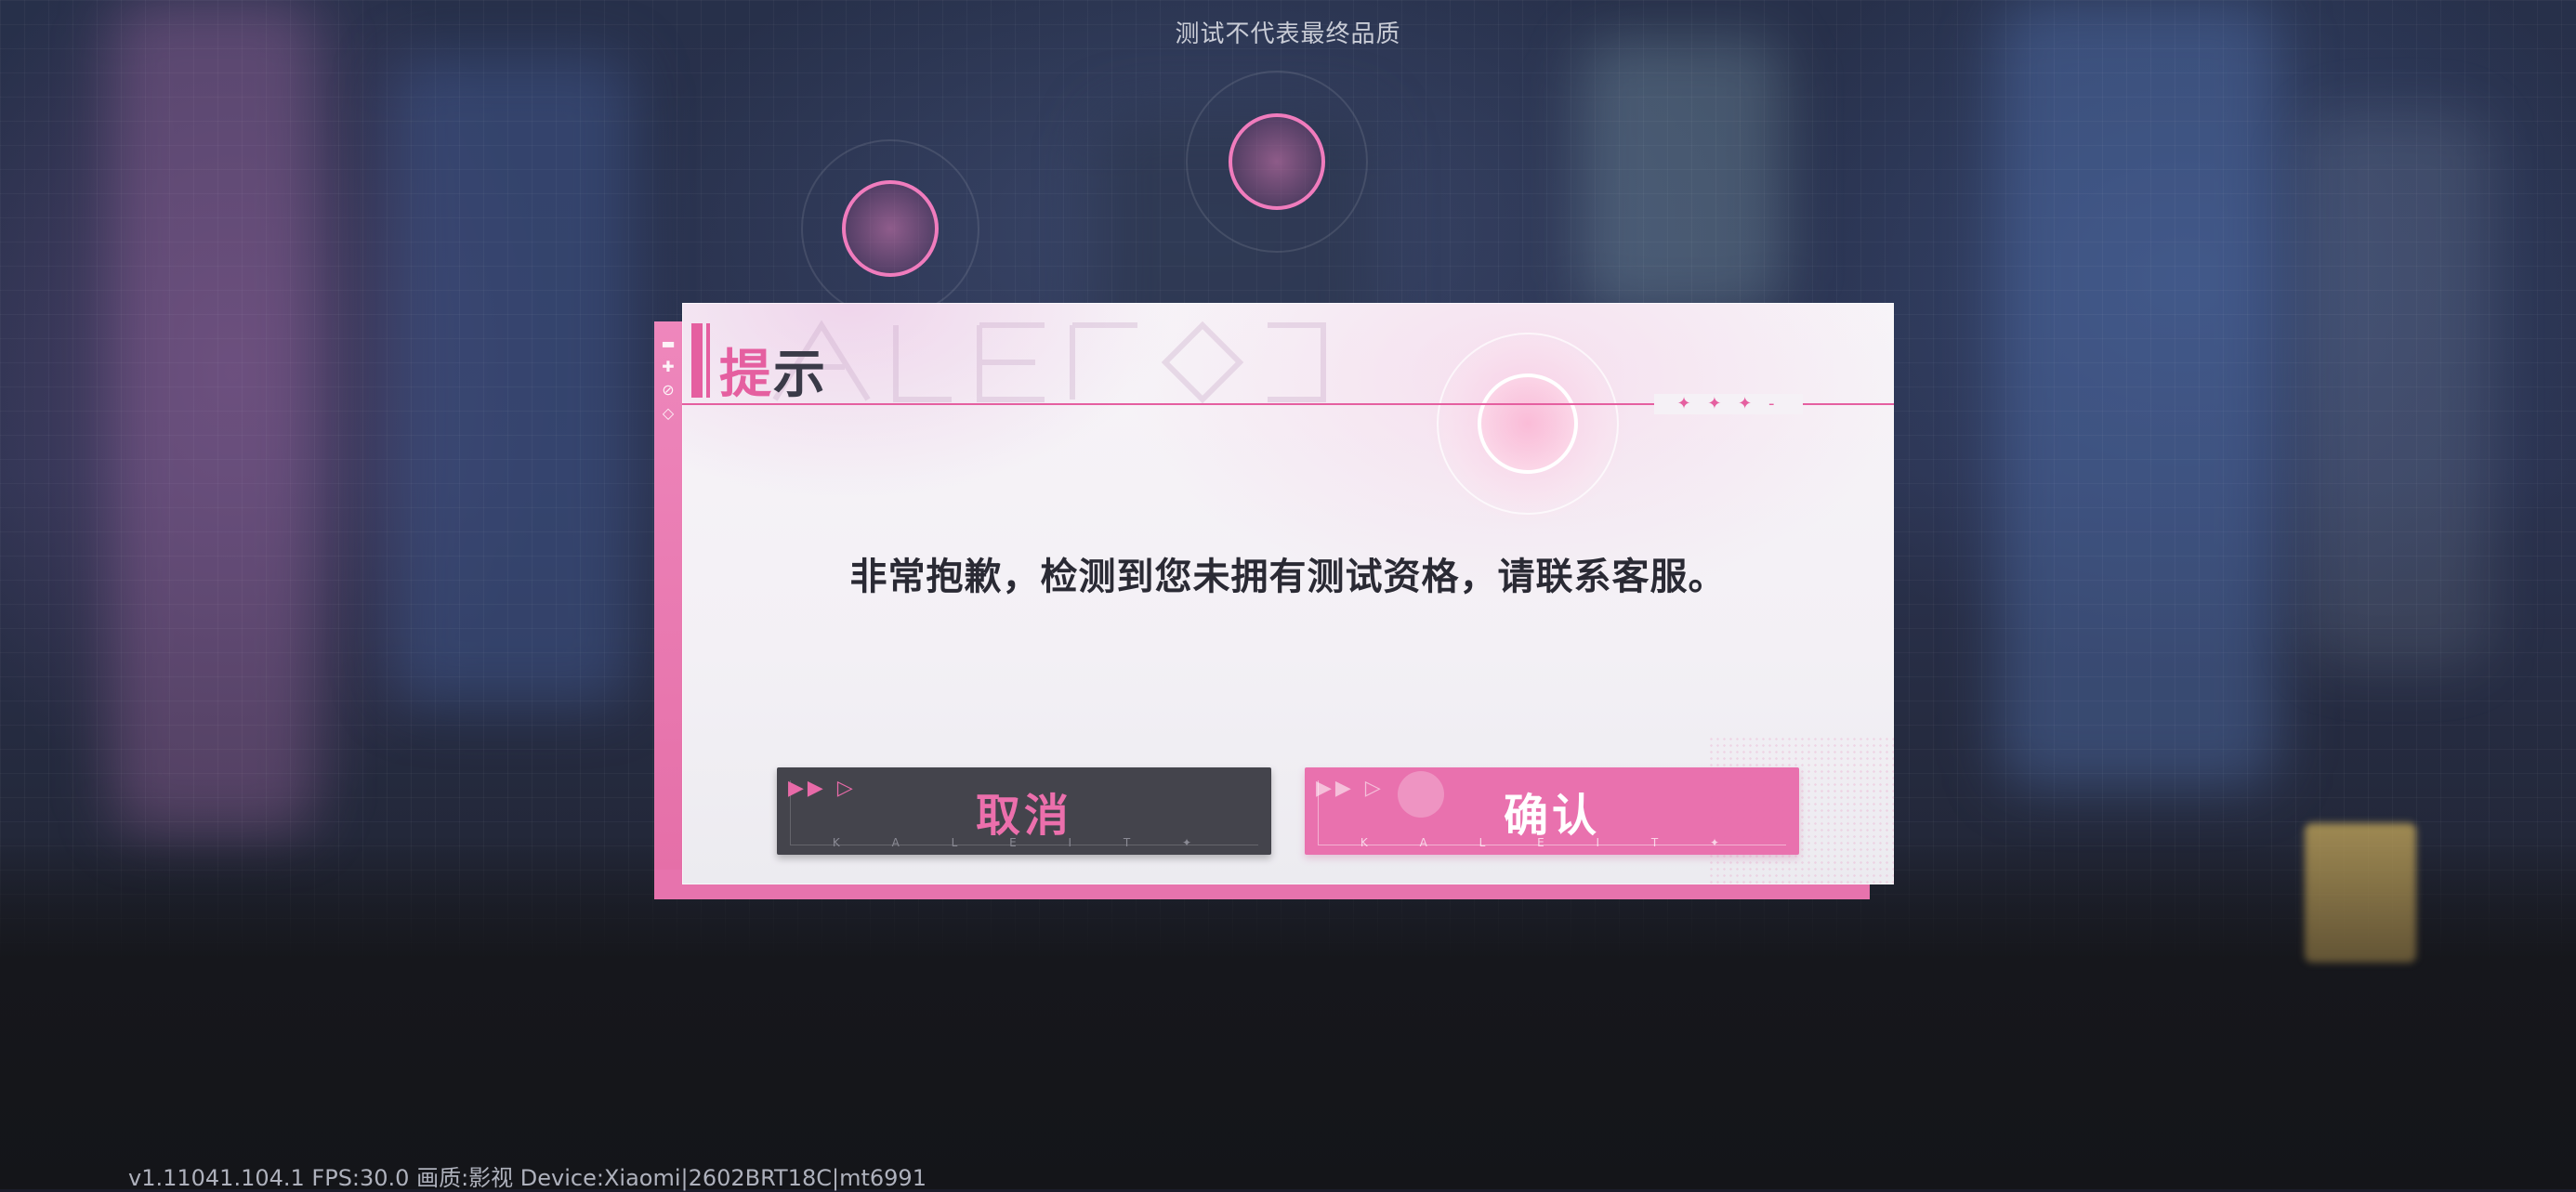 This screenshot has width=2576, height=1192. I want to click on confirm-button: ▶▶ ▷ 确认 K A L E I T ✦, so click(1552, 811).